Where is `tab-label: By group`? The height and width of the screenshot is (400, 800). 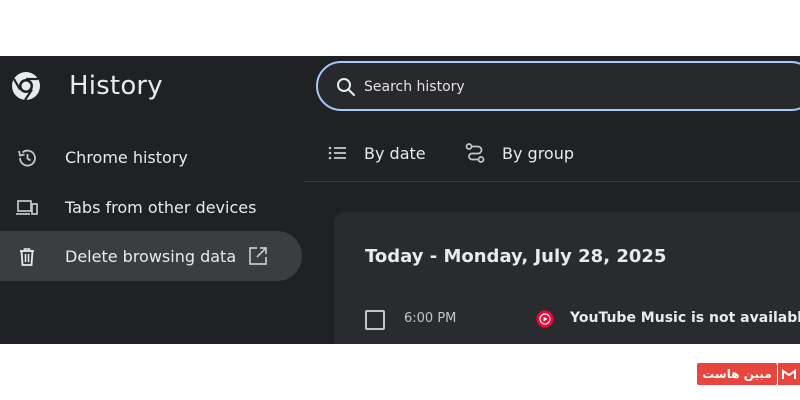
tab-label: By group is located at coordinates (538, 153).